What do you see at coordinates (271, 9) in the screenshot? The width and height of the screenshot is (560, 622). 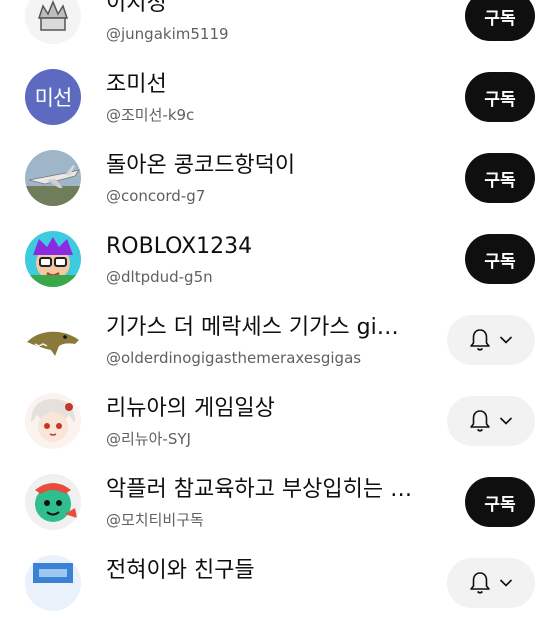 I see `channel-name: 이지정` at bounding box center [271, 9].